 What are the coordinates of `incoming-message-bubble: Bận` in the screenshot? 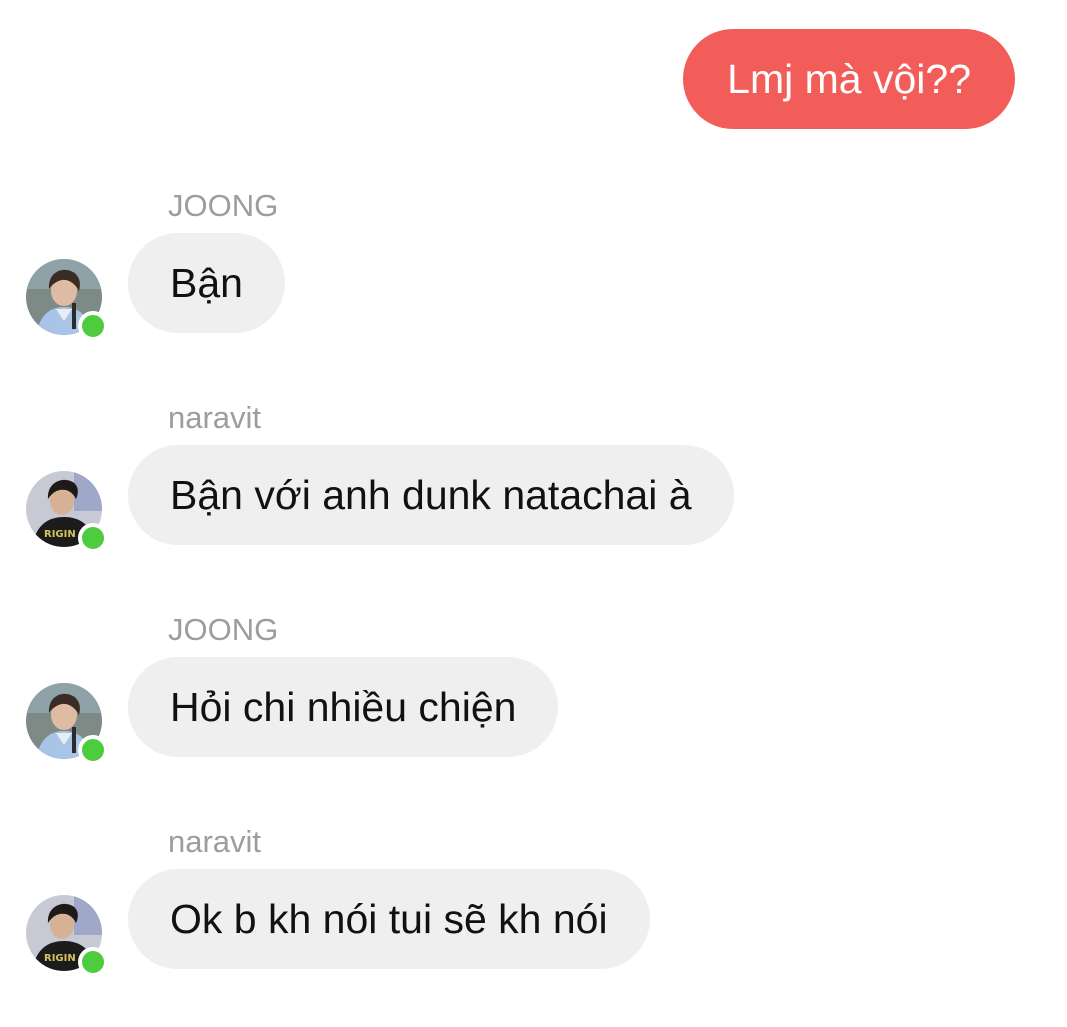 It's located at (206, 283).